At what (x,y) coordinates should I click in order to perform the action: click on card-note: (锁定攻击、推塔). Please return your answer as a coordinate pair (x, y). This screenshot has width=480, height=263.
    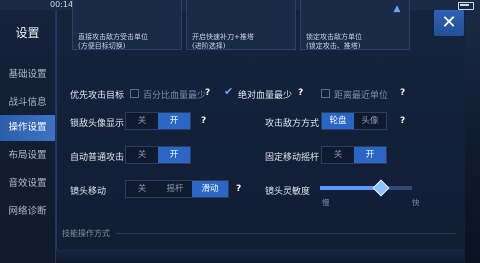
    Looking at the image, I should click on (333, 46).